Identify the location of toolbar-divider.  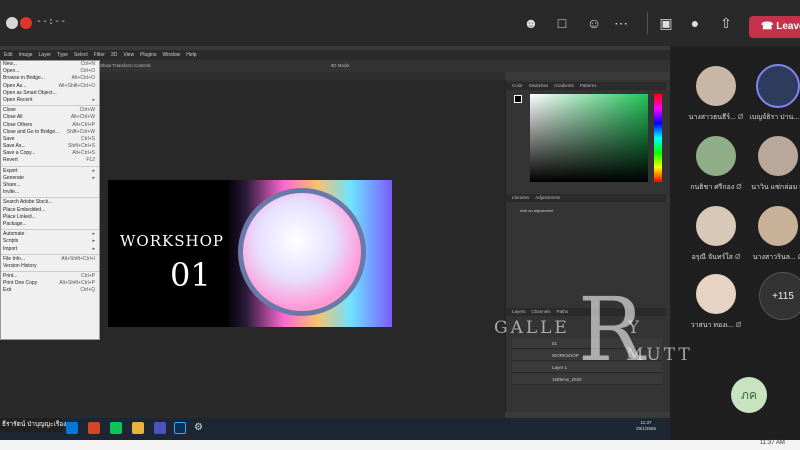
(647, 23).